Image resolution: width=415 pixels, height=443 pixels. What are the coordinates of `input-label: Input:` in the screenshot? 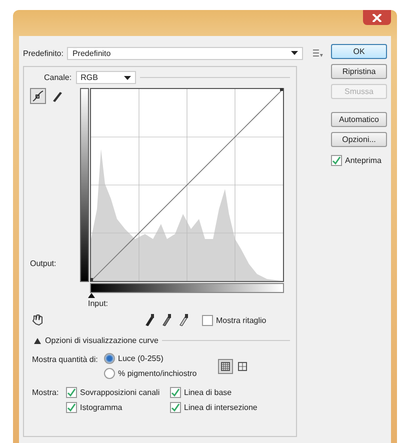 It's located at (98, 303).